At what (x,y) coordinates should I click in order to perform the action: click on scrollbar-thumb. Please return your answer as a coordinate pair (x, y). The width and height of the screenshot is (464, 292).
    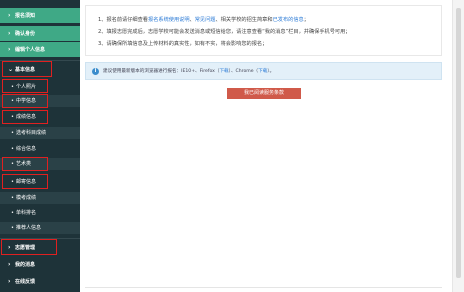
    Looking at the image, I should click on (458, 143).